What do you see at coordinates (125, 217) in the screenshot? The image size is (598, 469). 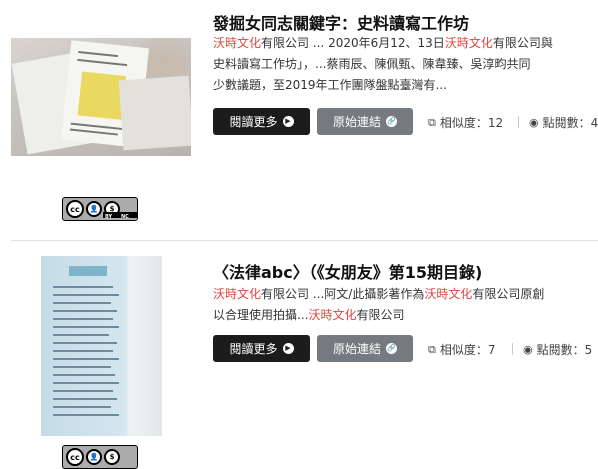 I see `nc-label: NC` at bounding box center [125, 217].